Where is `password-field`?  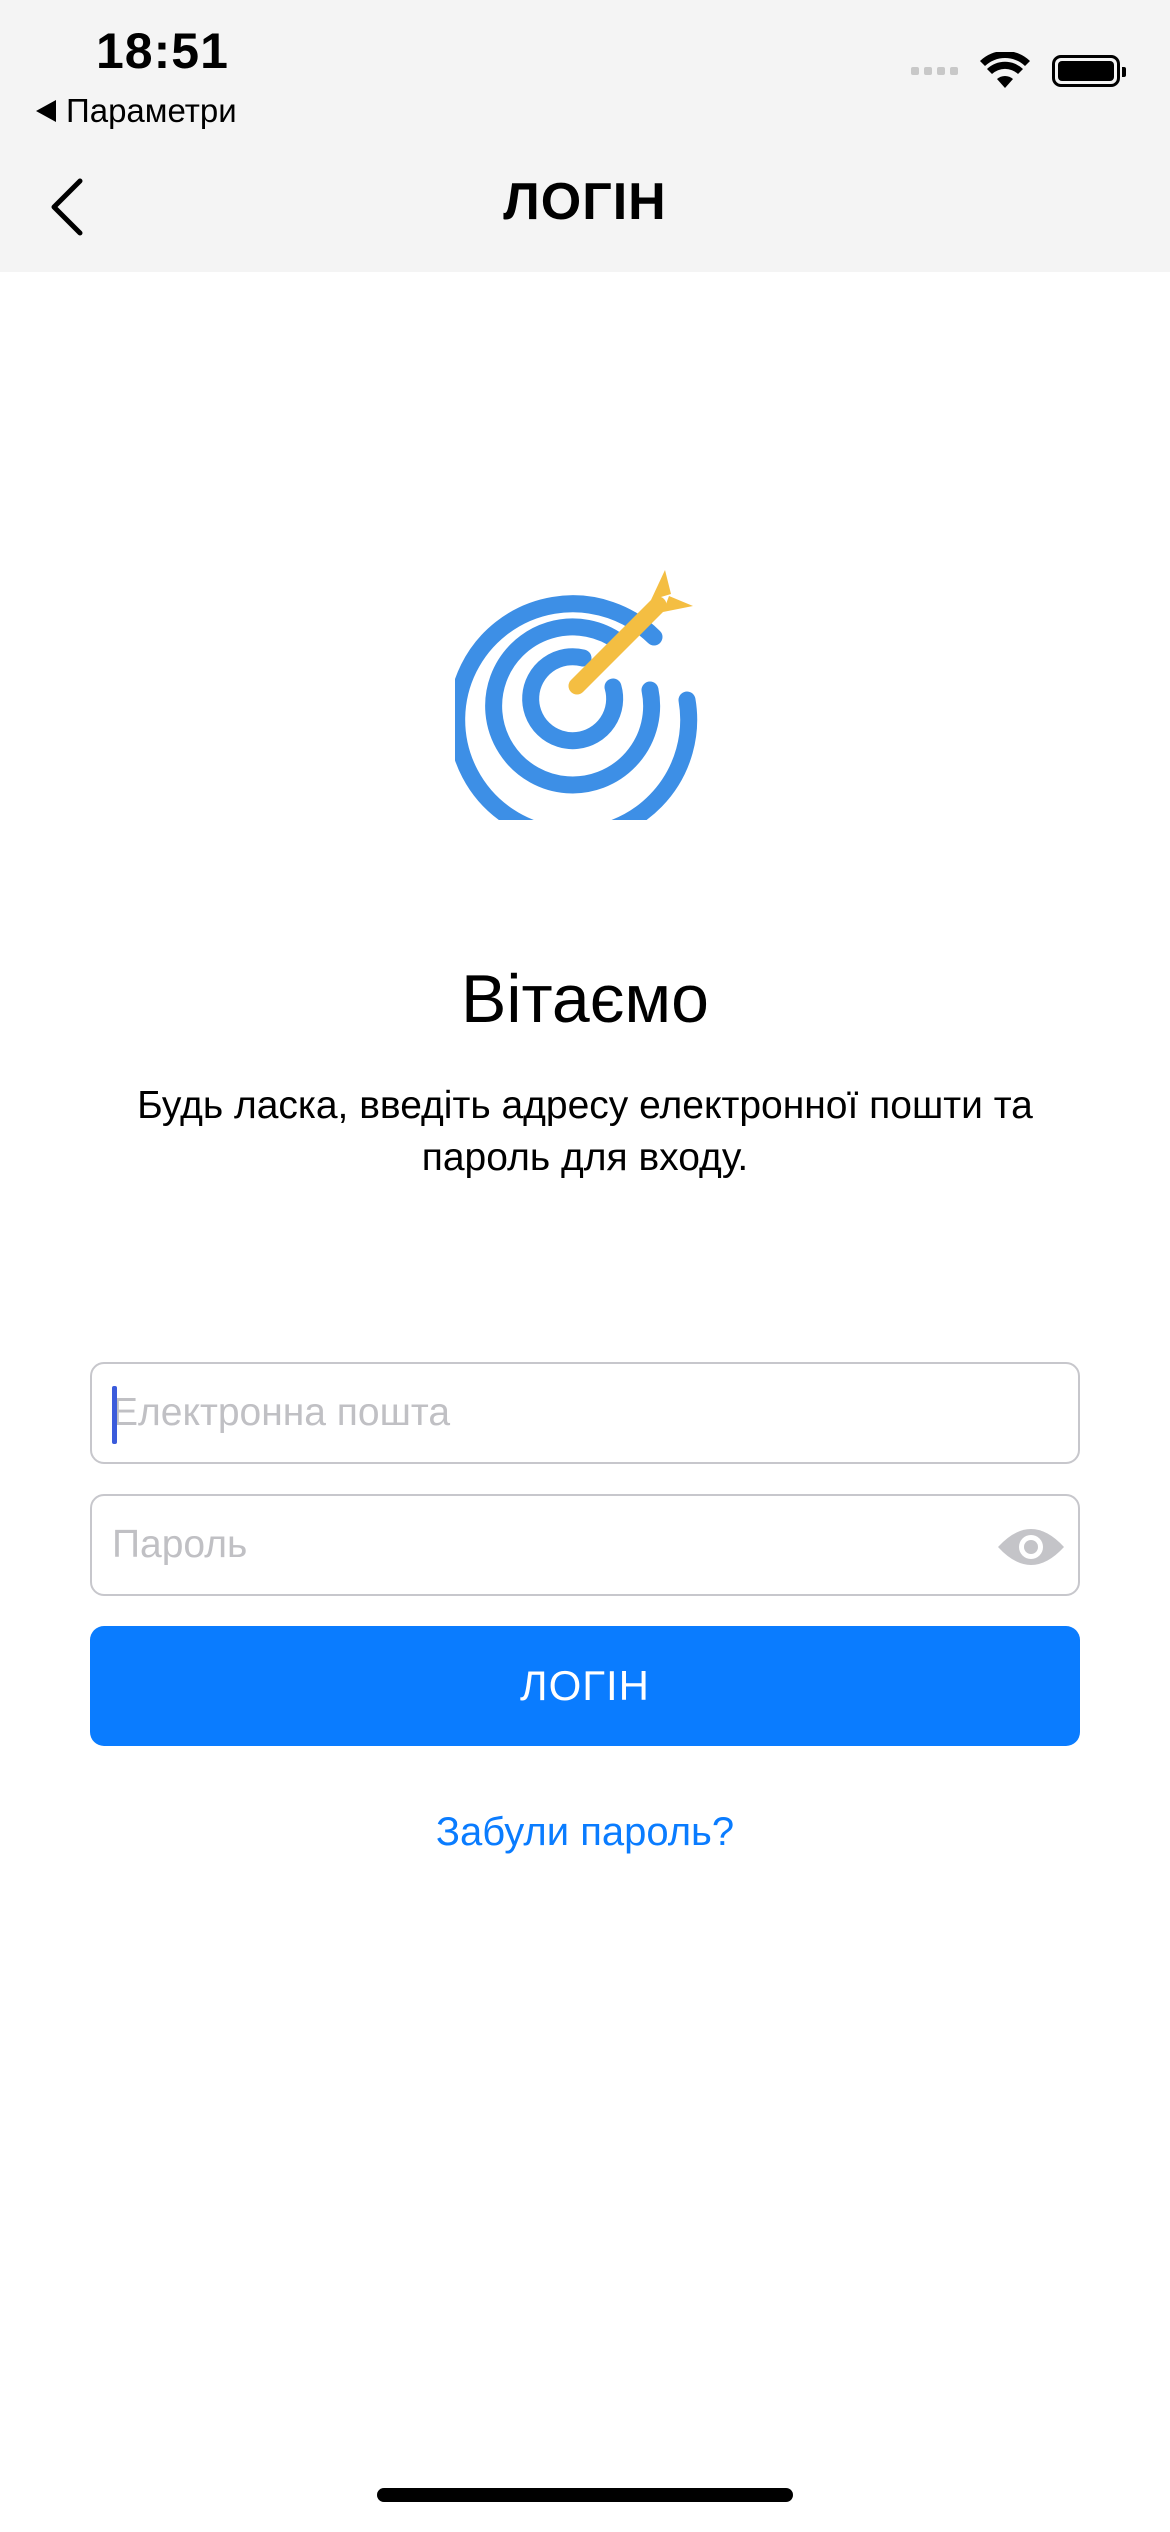
password-field is located at coordinates (585, 1545).